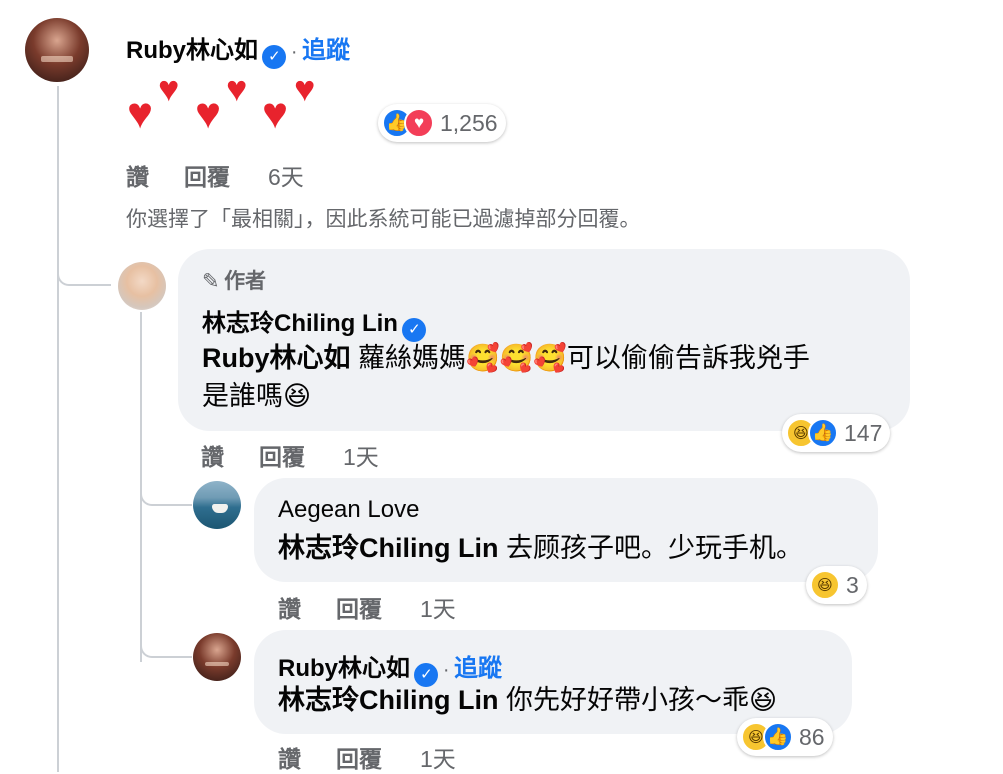 Image resolution: width=1003 pixels, height=774 pixels. What do you see at coordinates (274, 57) in the screenshot?
I see `verified-badge-icon: ✓` at bounding box center [274, 57].